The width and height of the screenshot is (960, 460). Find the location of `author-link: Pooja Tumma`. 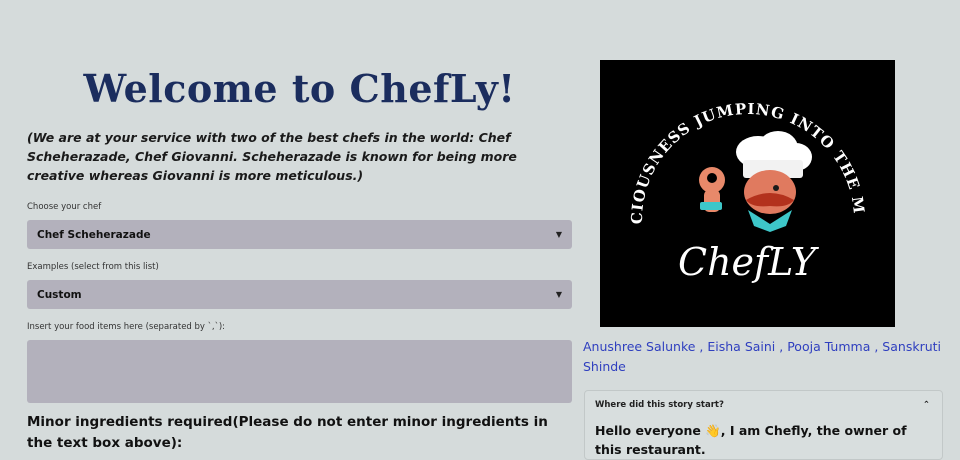

author-link: Pooja Tumma is located at coordinates (828, 346).